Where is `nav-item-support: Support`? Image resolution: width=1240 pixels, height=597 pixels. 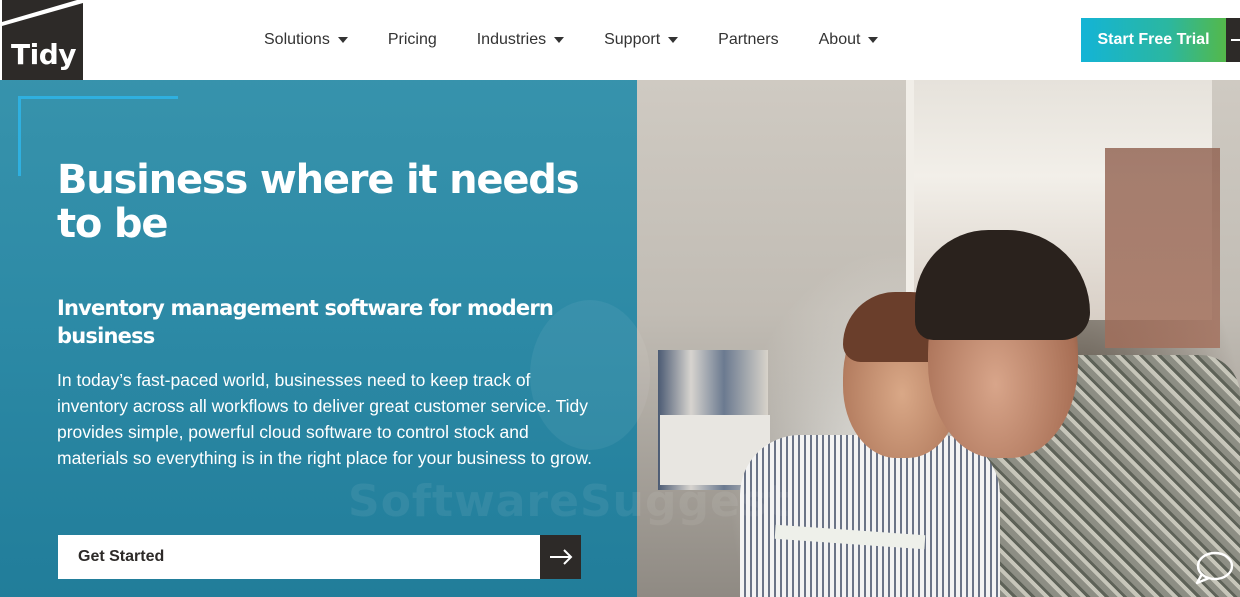 nav-item-support: Support is located at coordinates (641, 40).